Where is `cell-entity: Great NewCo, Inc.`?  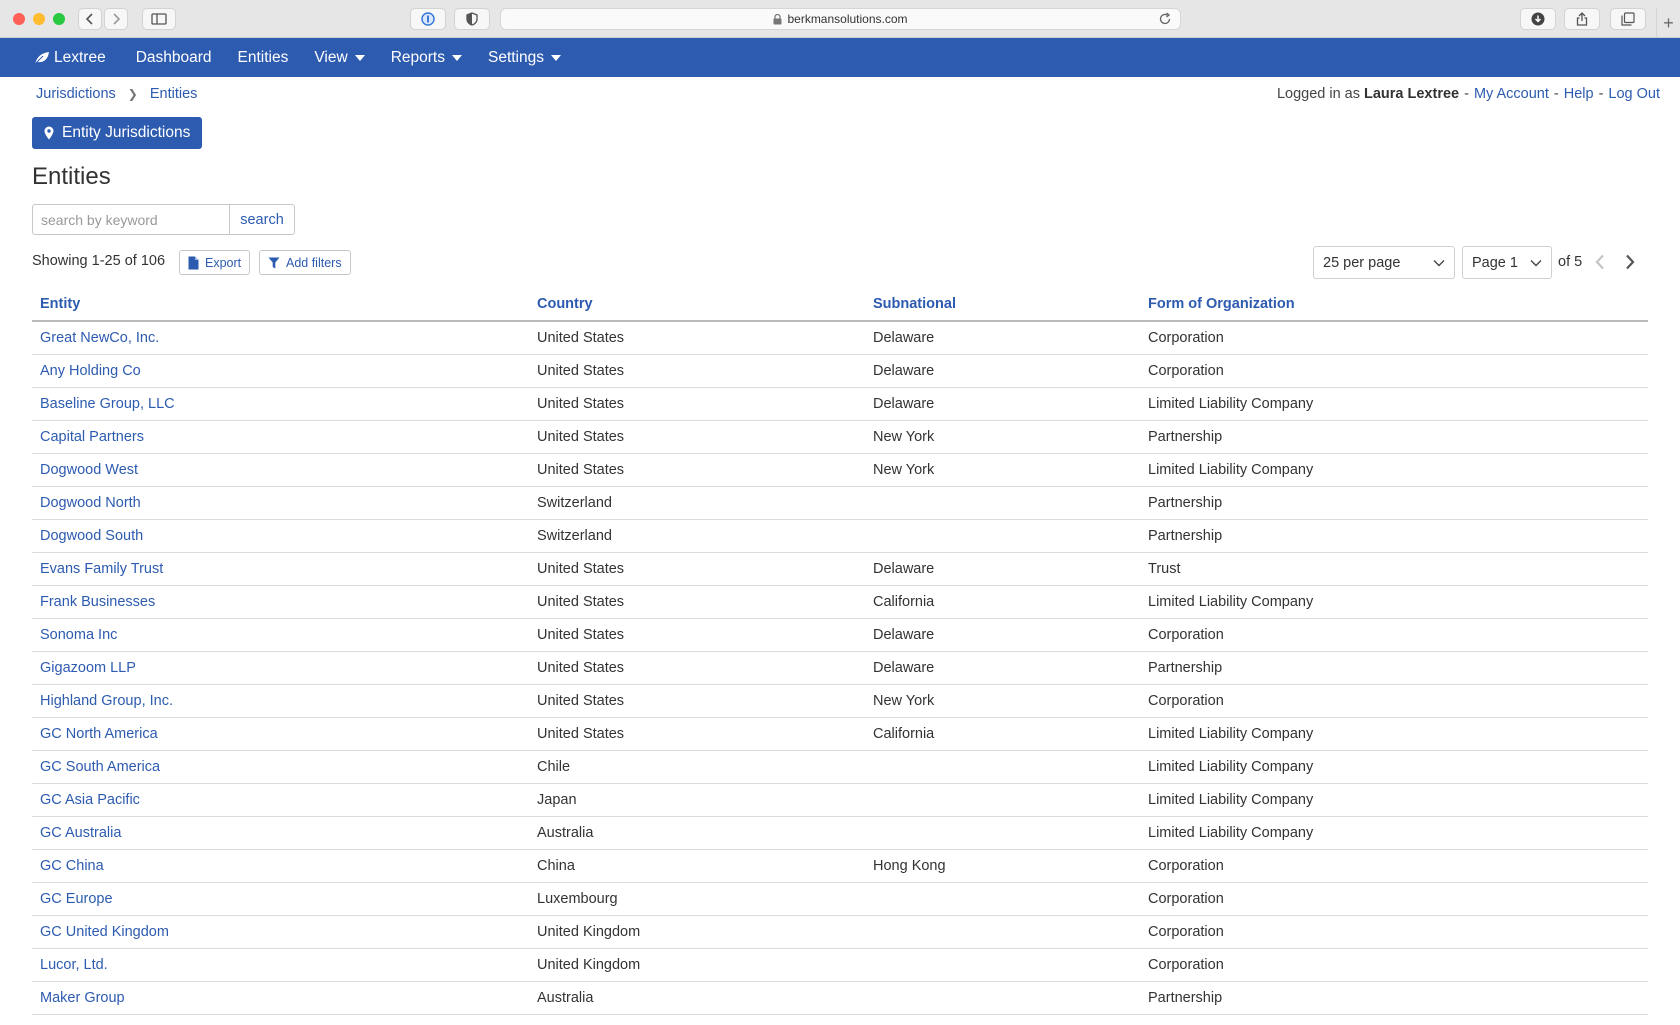 cell-entity: Great NewCo, Inc. is located at coordinates (280, 338).